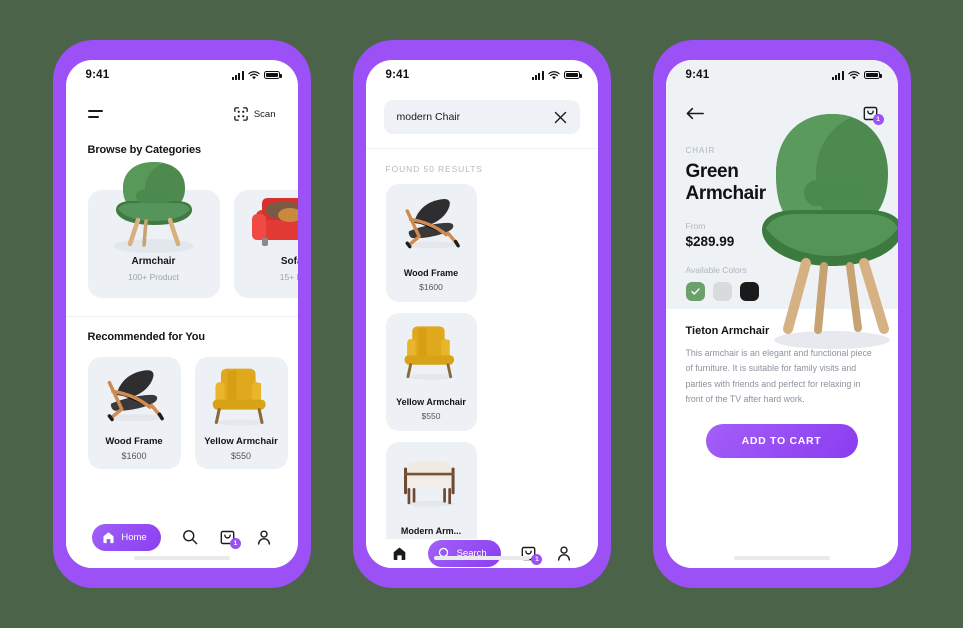 The height and width of the screenshot is (628, 963). What do you see at coordinates (695, 113) in the screenshot?
I see `back-arrow-icon` at bounding box center [695, 113].